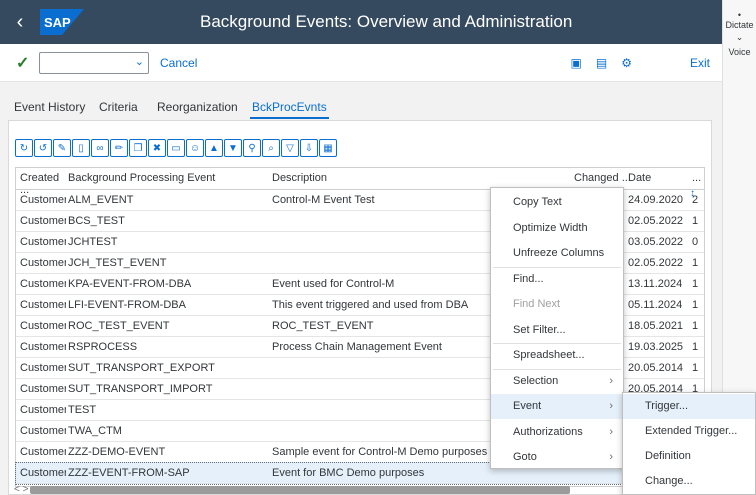  Describe the element at coordinates (309, 148) in the screenshot. I see `export-icon: ⇩` at that location.